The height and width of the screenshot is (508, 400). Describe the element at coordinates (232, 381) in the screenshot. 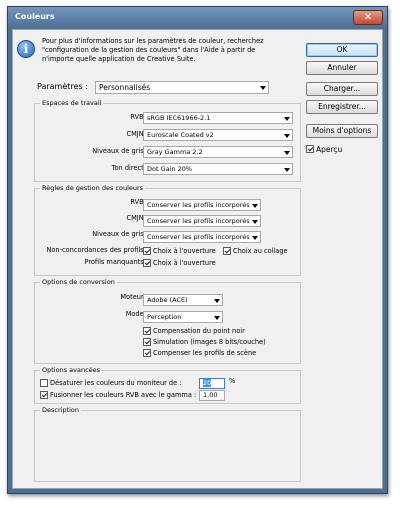

I see `percent-unit: %` at that location.